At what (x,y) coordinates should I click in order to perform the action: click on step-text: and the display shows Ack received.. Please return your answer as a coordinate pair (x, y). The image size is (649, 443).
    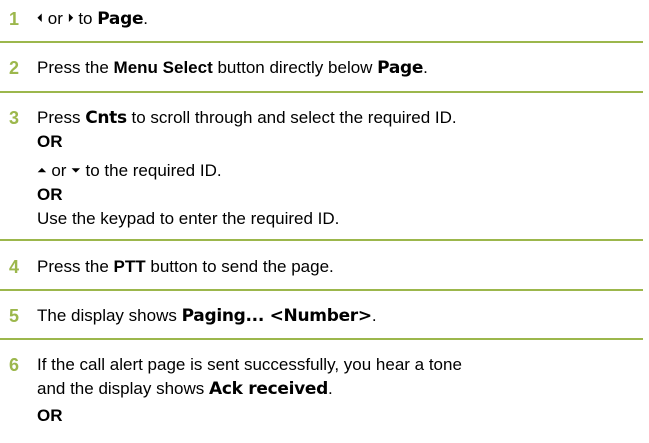
    Looking at the image, I should click on (185, 389).